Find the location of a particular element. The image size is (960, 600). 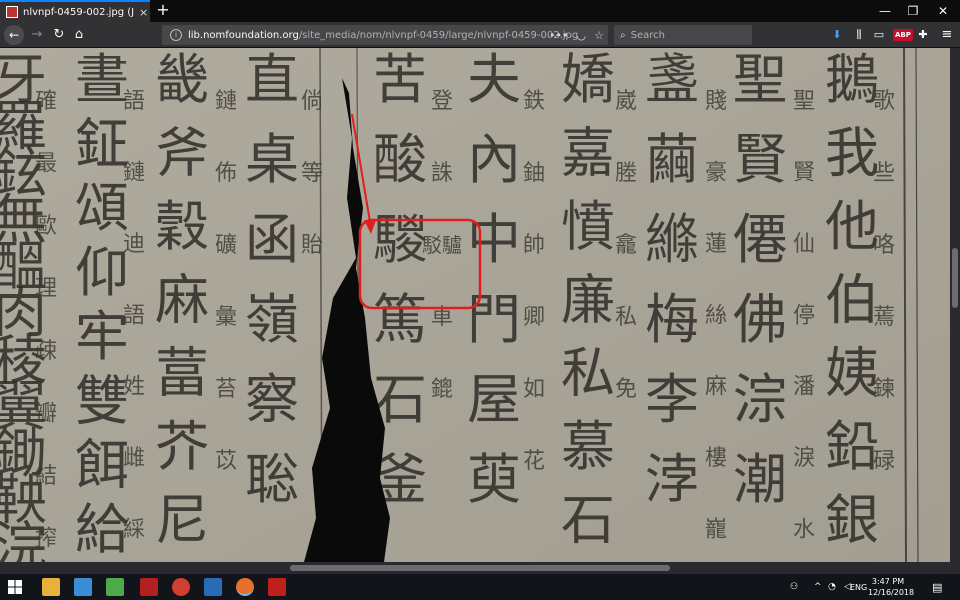

manuscript-character: 佛 is located at coordinates (760, 319).